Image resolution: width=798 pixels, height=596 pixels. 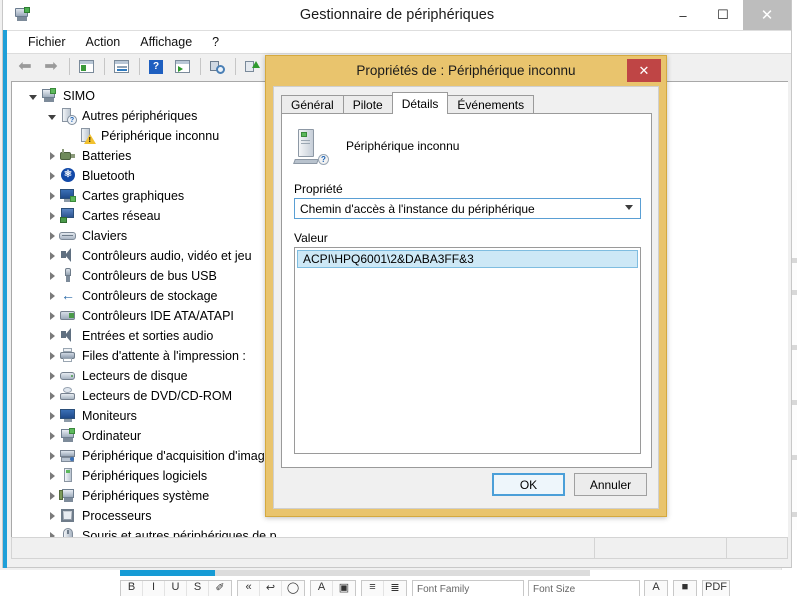 What do you see at coordinates (79, 95) in the screenshot?
I see `tree-item-label: SIMO` at bounding box center [79, 95].